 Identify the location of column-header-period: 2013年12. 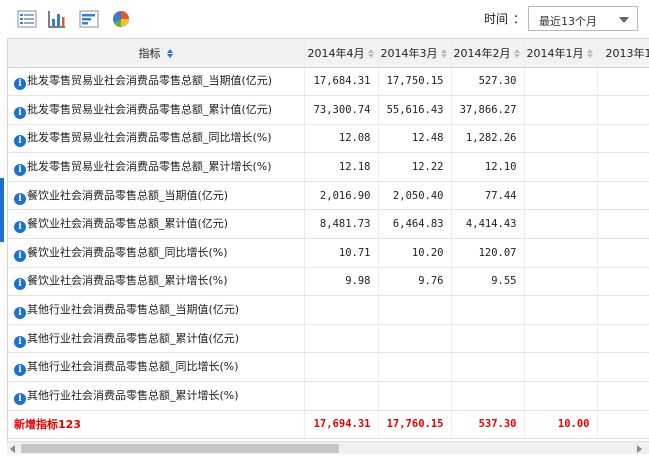
(623, 53).